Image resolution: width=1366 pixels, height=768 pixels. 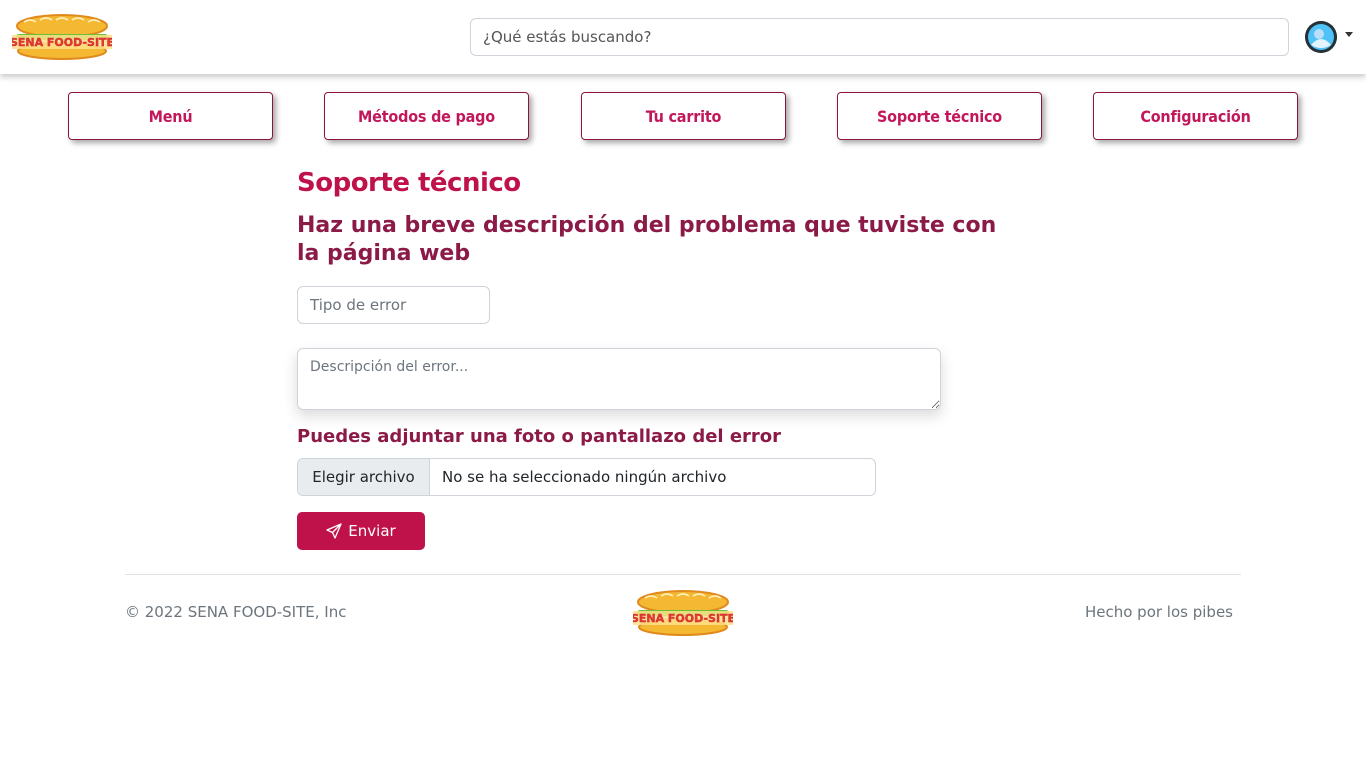 What do you see at coordinates (372, 531) in the screenshot?
I see `send-button-label: Enviar` at bounding box center [372, 531].